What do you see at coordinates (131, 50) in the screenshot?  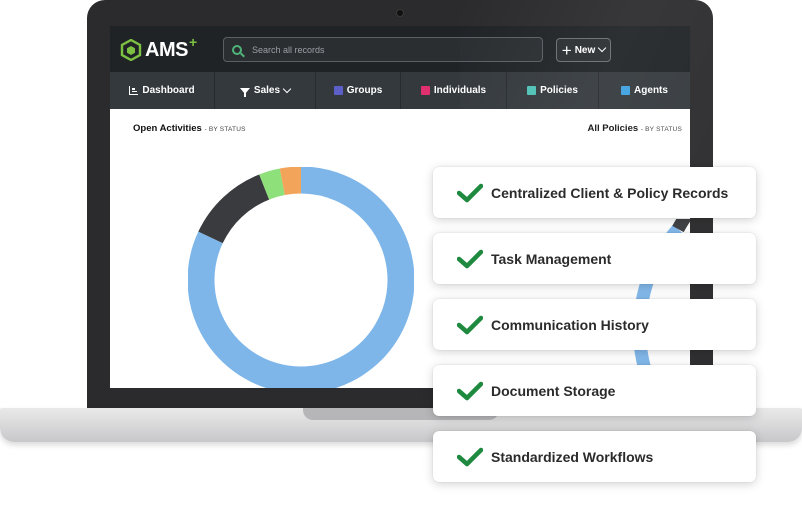 I see `hexagon-logo-icon` at bounding box center [131, 50].